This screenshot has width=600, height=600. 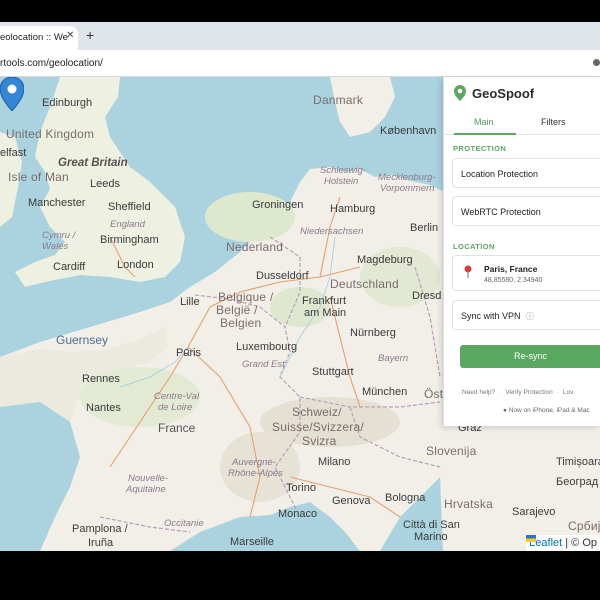 What do you see at coordinates (332, 231) in the screenshot?
I see `map-label-niedersachsen: Niedersachsen` at bounding box center [332, 231].